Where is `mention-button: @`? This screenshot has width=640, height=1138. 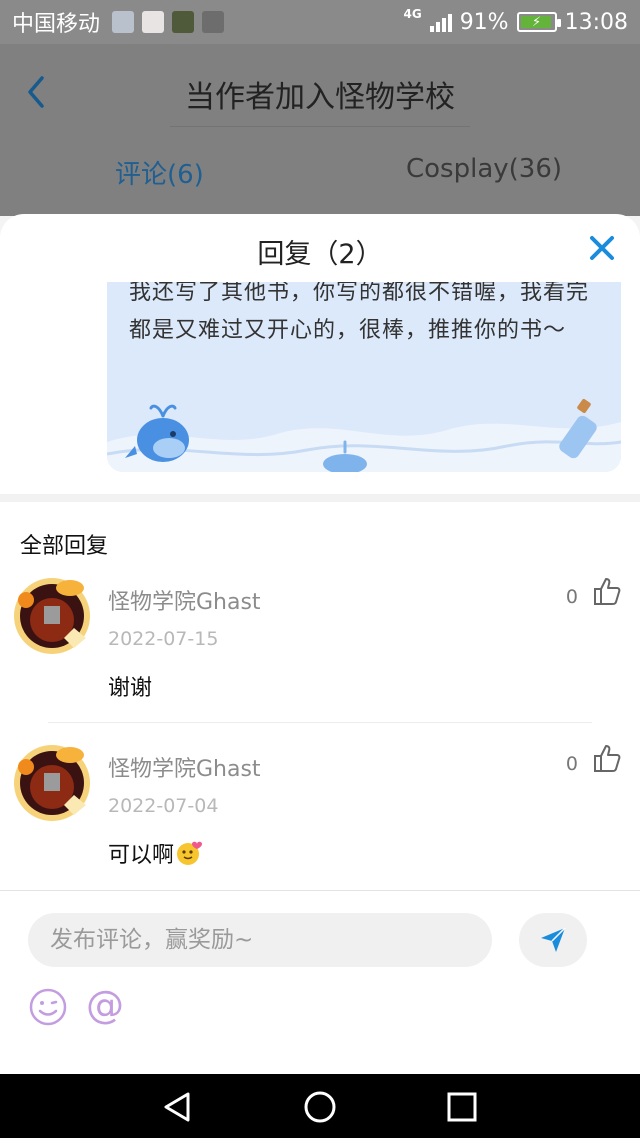
mention-button: @ is located at coordinates (105, 1005).